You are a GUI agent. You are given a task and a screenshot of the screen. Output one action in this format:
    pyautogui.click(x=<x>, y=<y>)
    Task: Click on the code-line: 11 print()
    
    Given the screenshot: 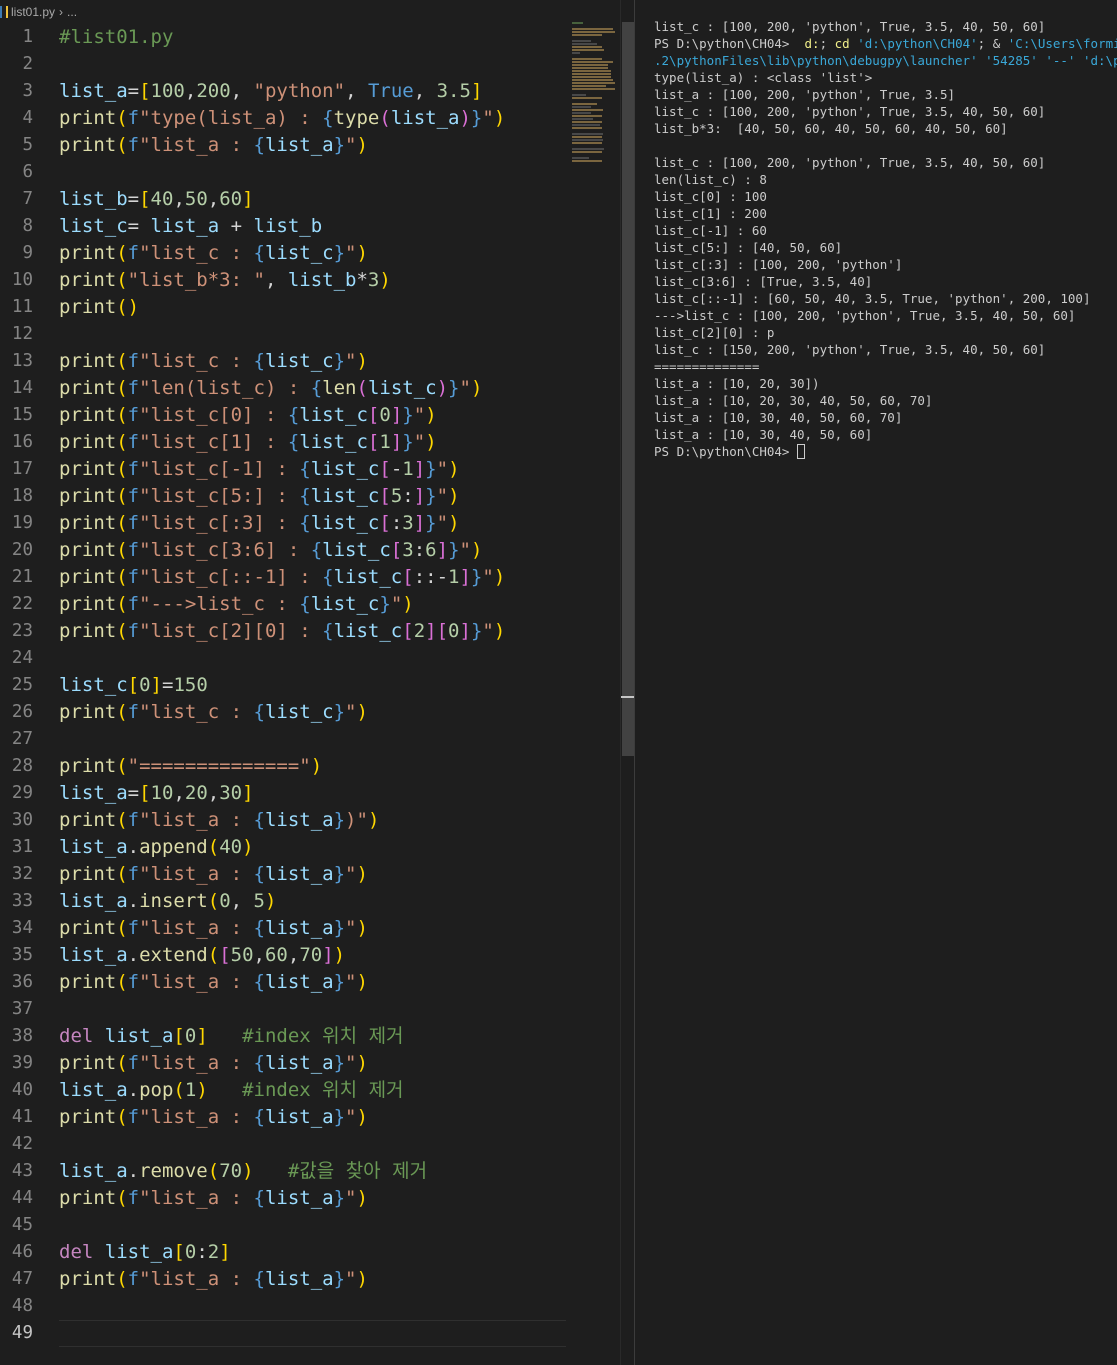 What is the action you would take?
    pyautogui.click(x=285, y=307)
    